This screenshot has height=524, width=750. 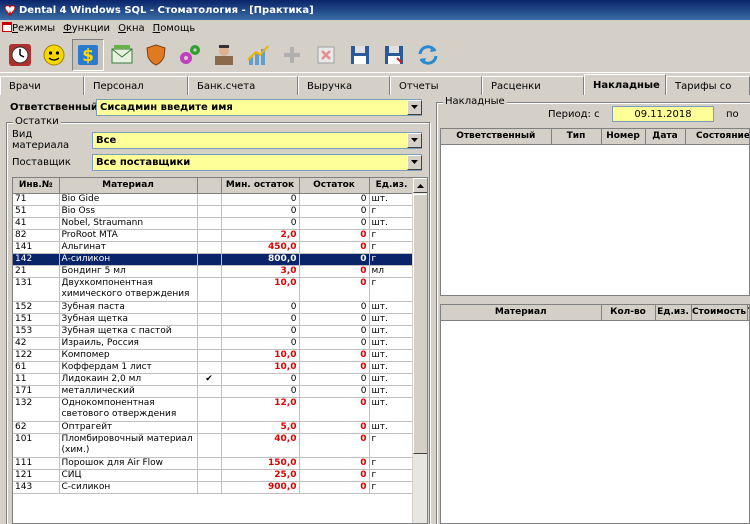 What do you see at coordinates (625, 84) in the screenshot?
I see `tab-invoices: Накладные` at bounding box center [625, 84].